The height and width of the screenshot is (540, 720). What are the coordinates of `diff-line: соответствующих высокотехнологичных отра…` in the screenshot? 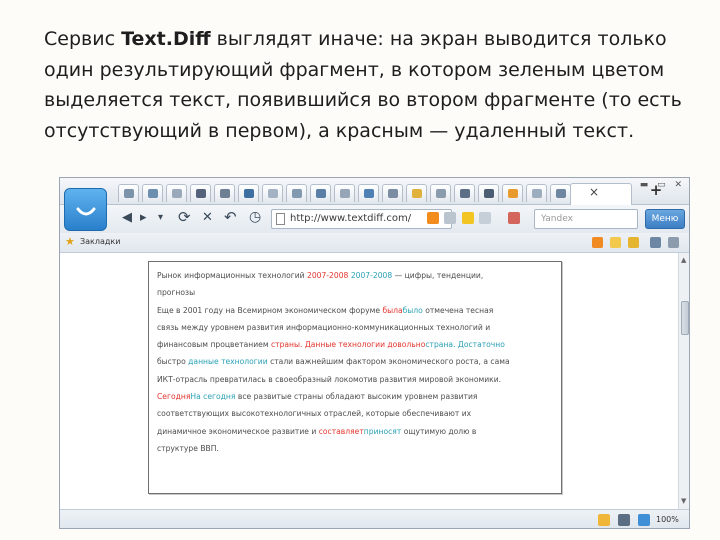 It's located at (354, 413).